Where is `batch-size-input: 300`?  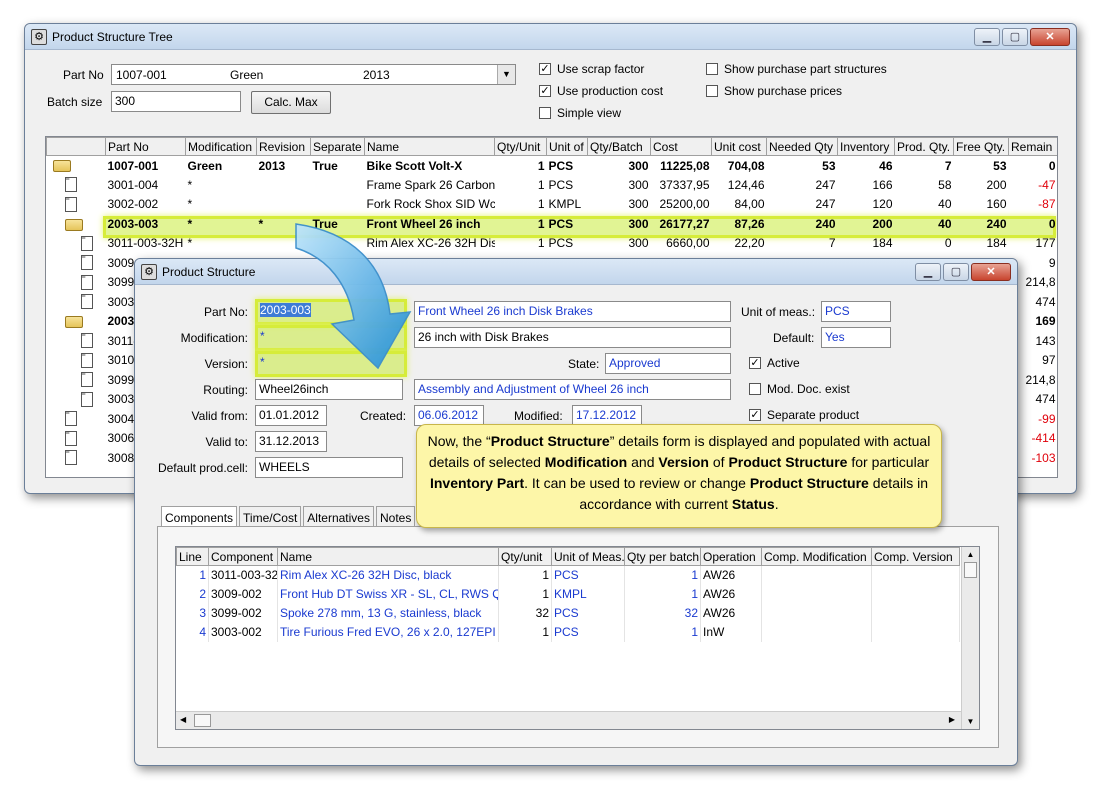 batch-size-input: 300 is located at coordinates (176, 101).